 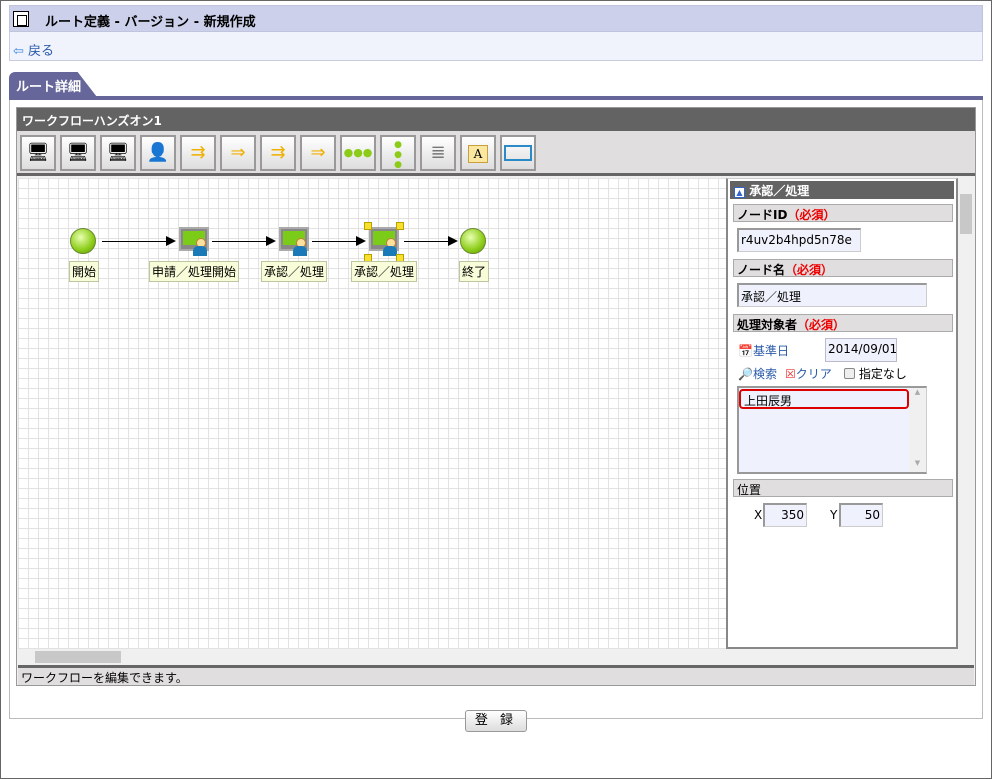 I want to click on status-bar: ワークフローを編集できます。, so click(x=496, y=675).